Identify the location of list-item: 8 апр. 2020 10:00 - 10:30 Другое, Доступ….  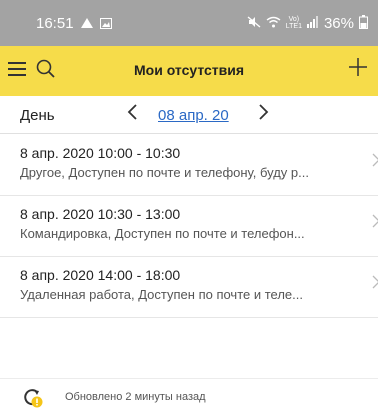
(189, 165).